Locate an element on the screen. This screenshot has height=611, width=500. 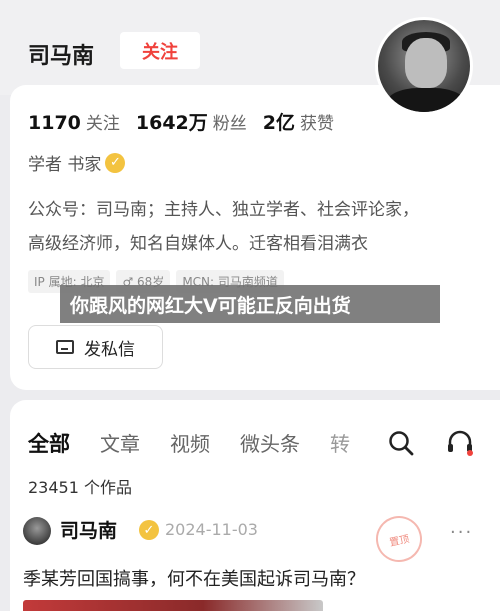
profile-tags-text: 学者 书家 is located at coordinates (65, 165).